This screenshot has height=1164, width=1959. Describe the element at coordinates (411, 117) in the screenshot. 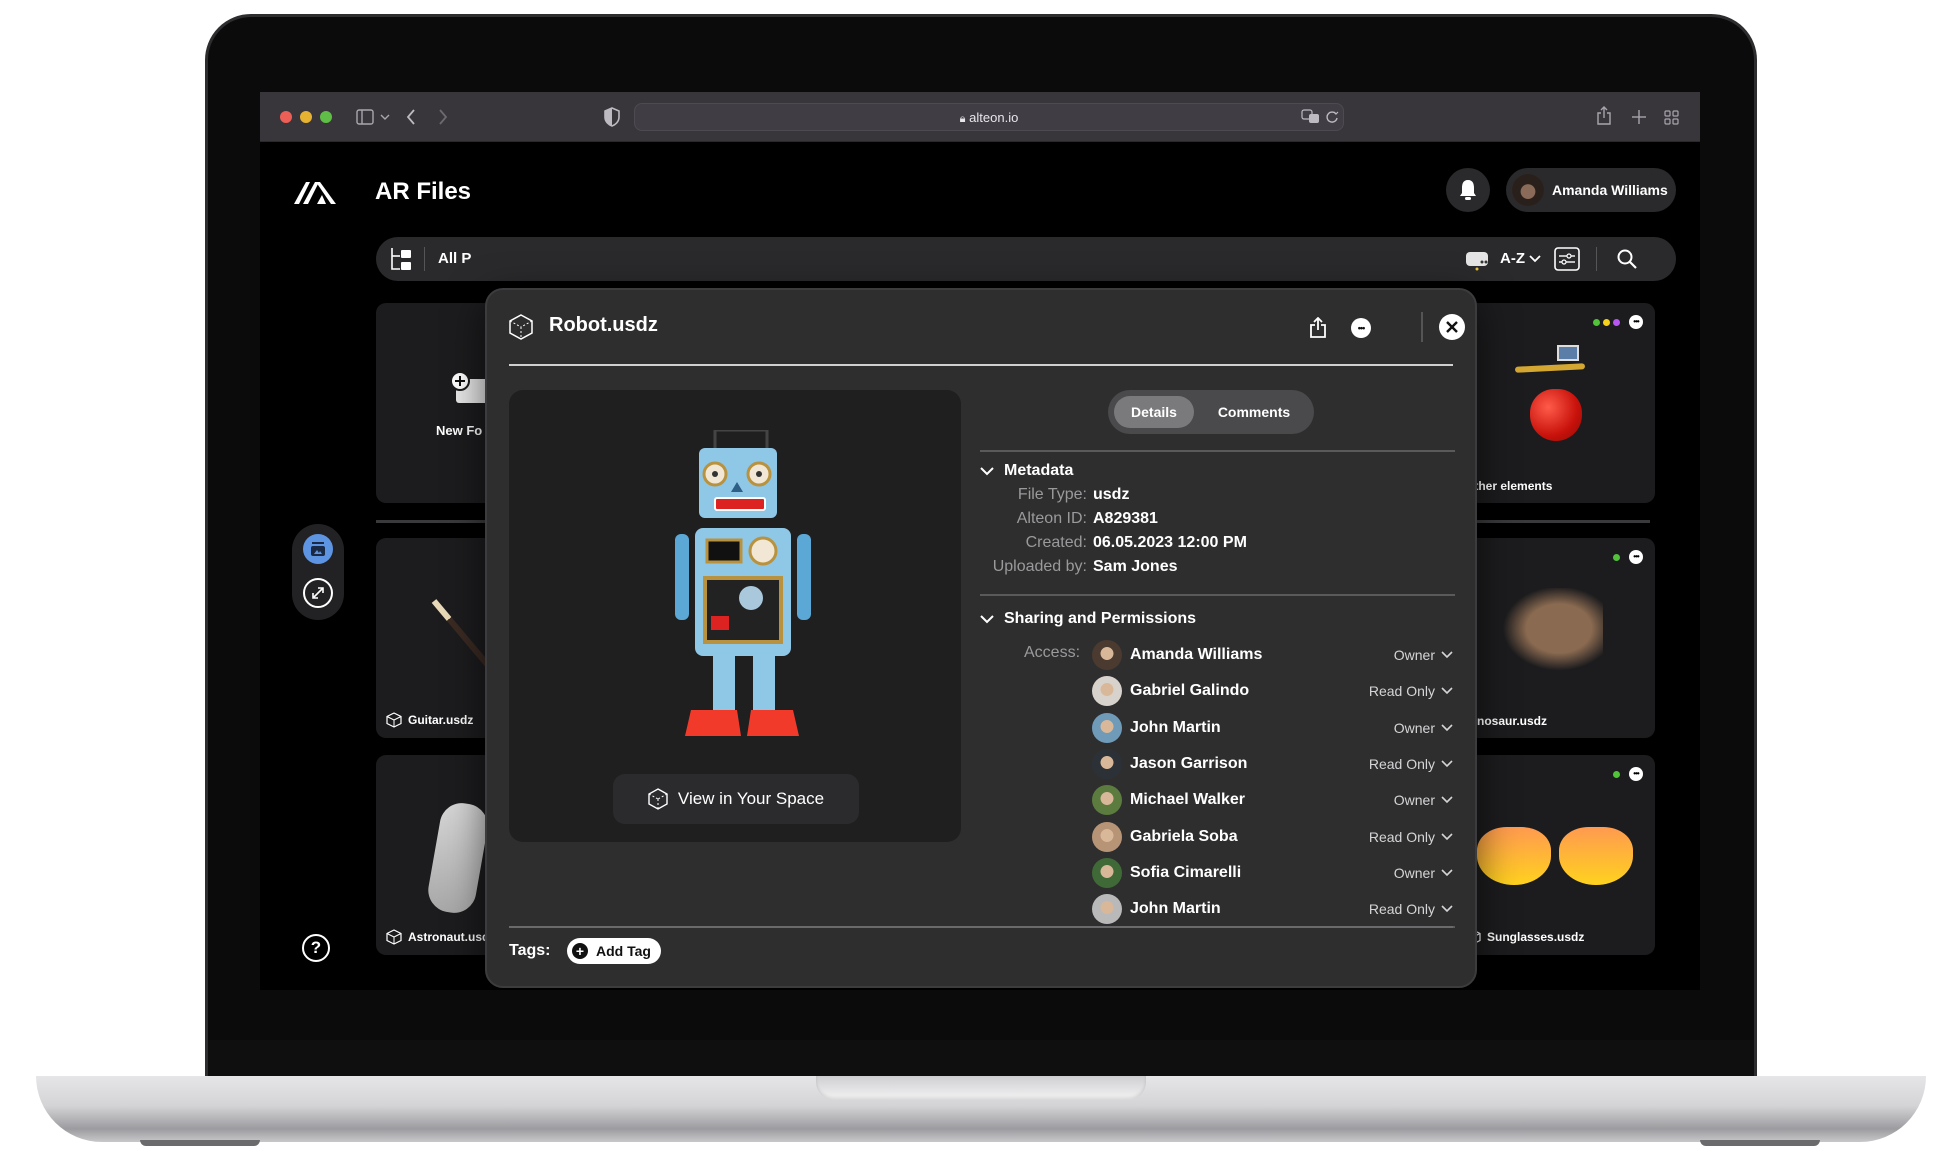

I see `back-icon` at that location.